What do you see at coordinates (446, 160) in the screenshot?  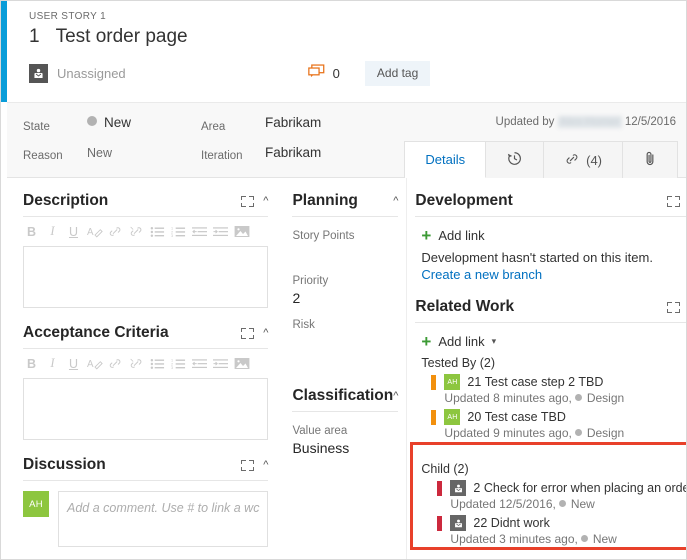 I see `tab-details: Details` at bounding box center [446, 160].